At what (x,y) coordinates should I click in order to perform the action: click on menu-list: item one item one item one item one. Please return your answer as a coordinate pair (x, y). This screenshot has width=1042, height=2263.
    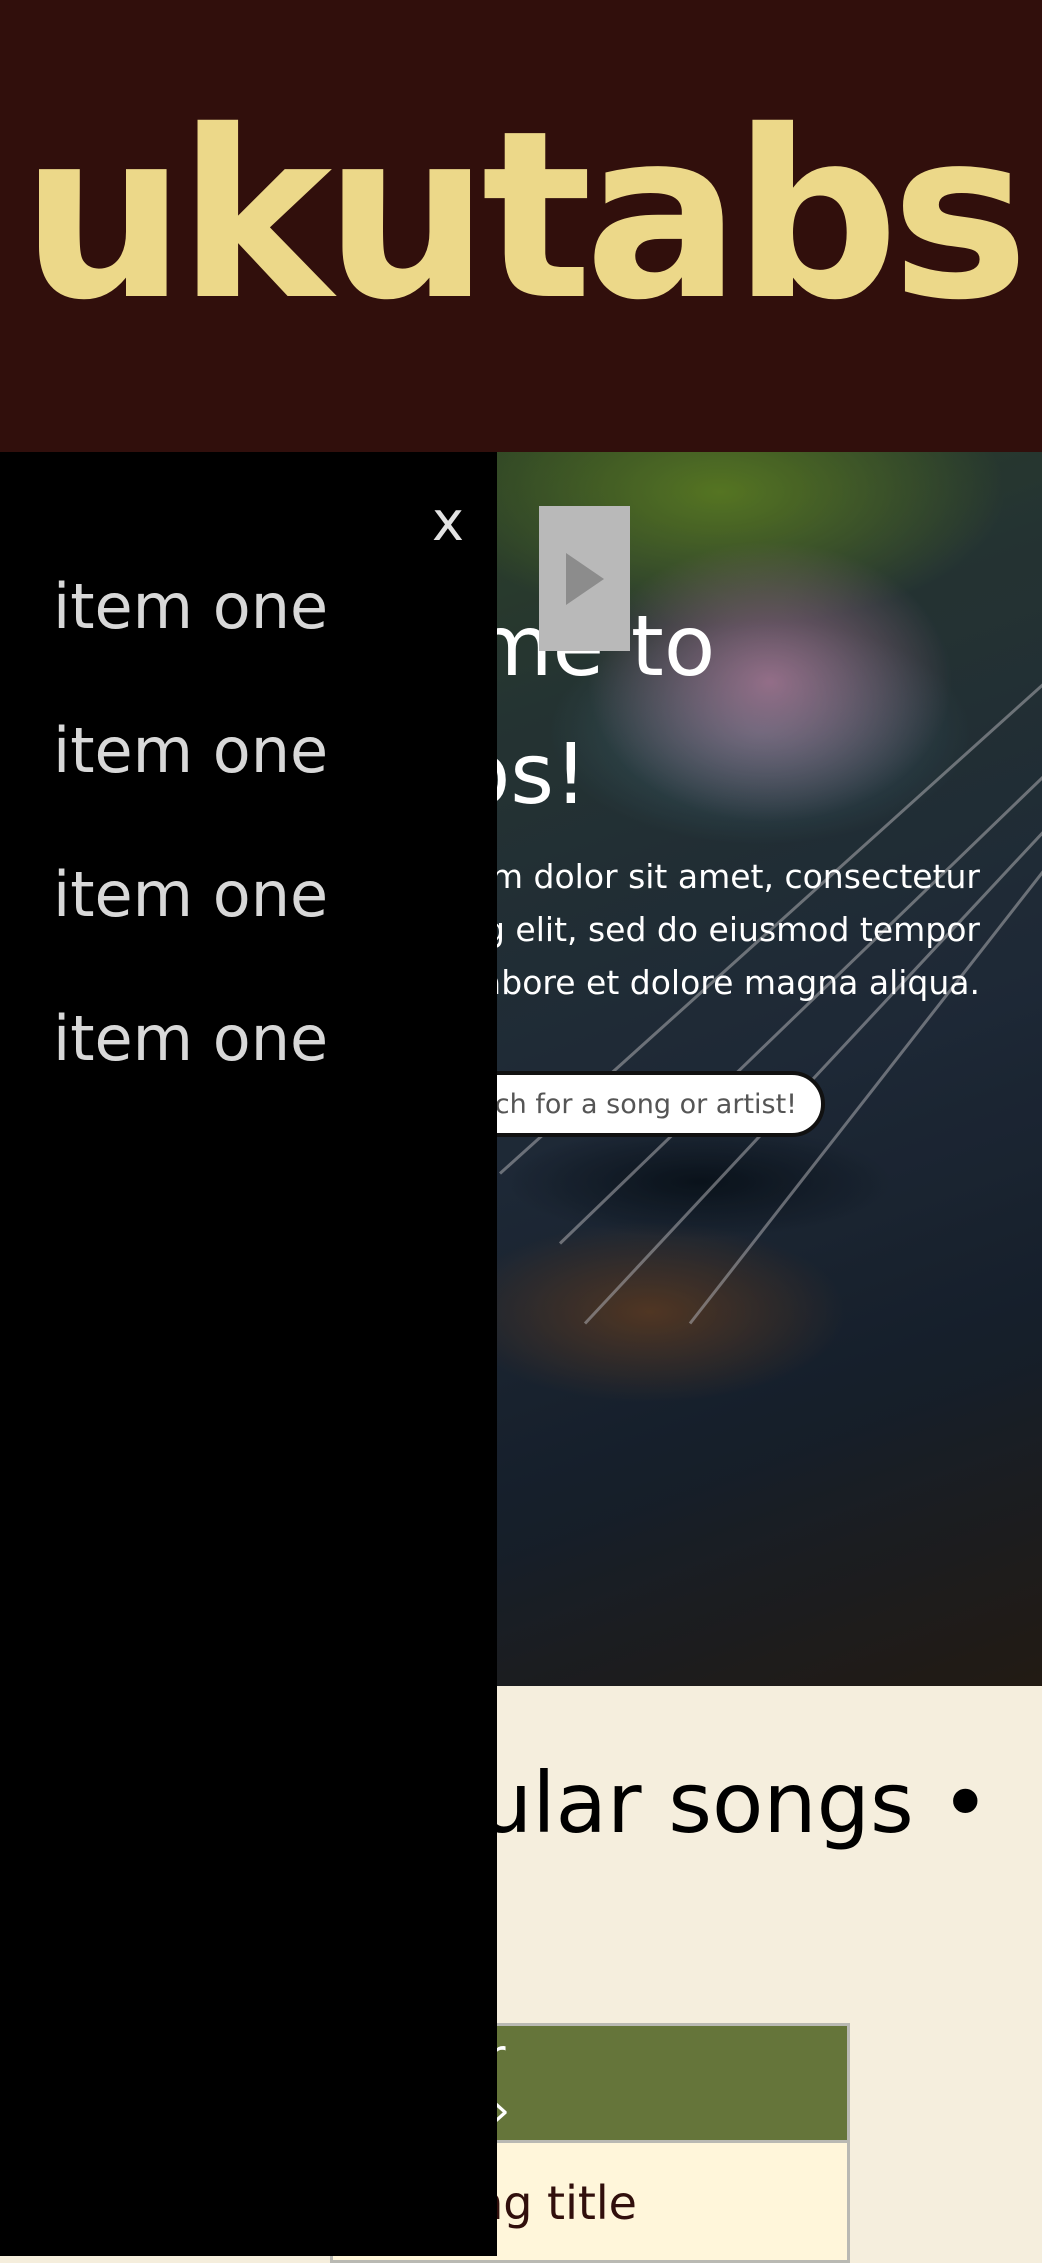
    Looking at the image, I should click on (190, 854).